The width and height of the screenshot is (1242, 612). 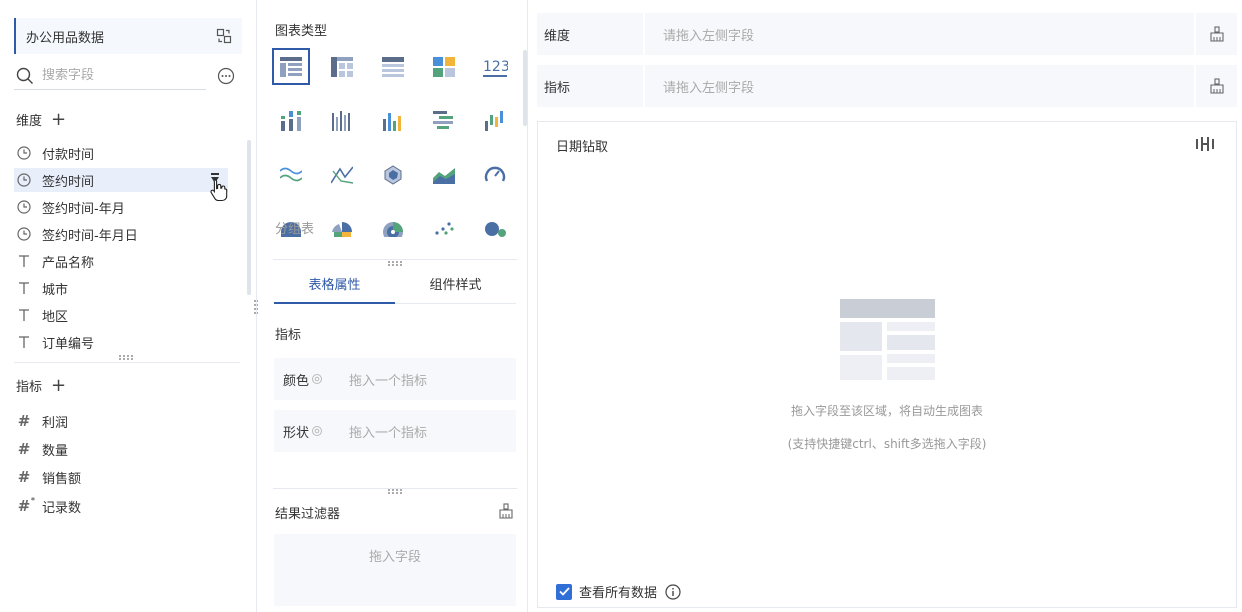 I want to click on show-all-data-option: 查看所有数据, so click(x=618, y=591).